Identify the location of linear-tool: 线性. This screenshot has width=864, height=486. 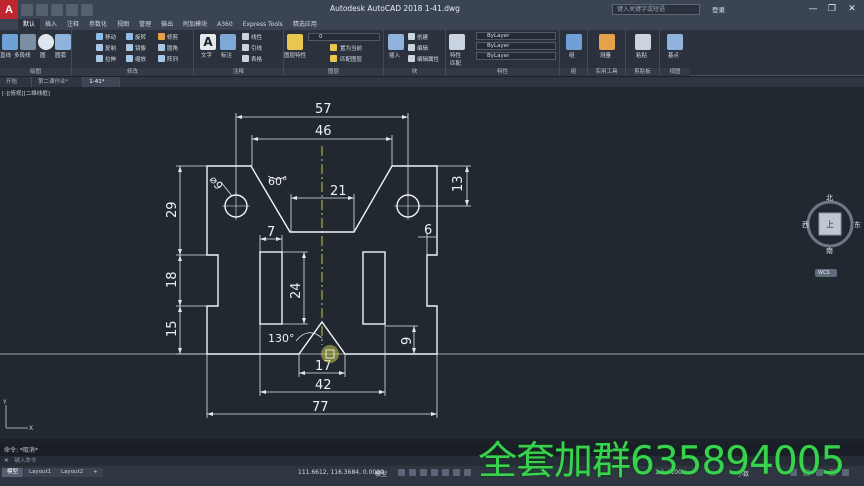
(256, 37).